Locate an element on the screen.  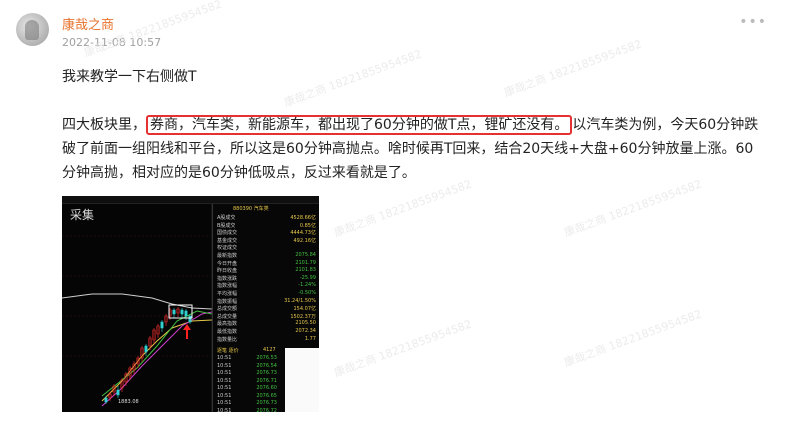
quote-row: A股成交 4528.66亿 is located at coordinates (266, 217).